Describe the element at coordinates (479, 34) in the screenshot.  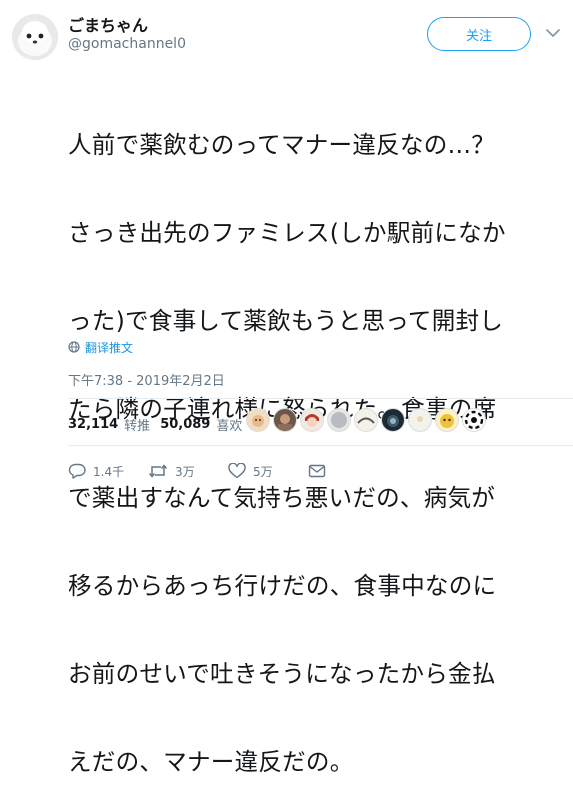
I see `follow-button: 关注` at that location.